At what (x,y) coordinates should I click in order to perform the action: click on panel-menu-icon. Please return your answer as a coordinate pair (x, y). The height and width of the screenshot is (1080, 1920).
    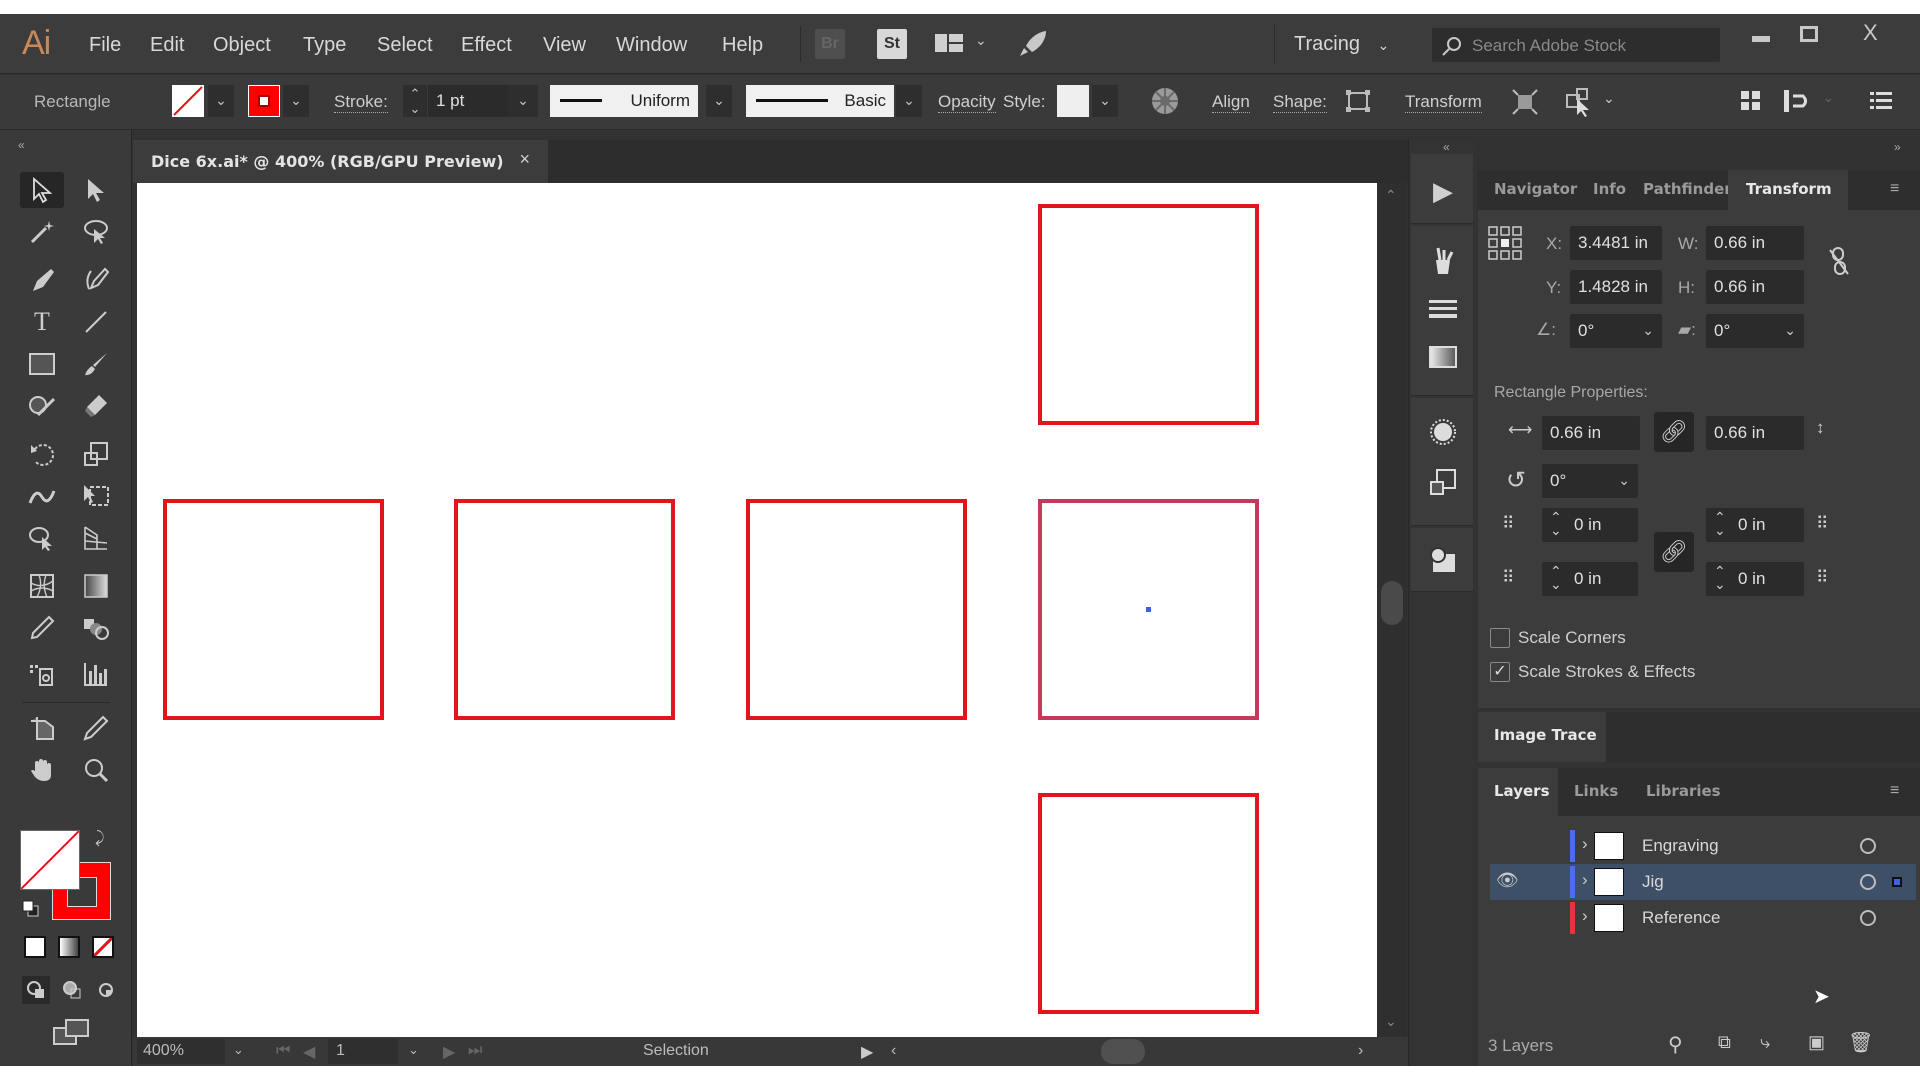
    Looking at the image, I should click on (1881, 103).